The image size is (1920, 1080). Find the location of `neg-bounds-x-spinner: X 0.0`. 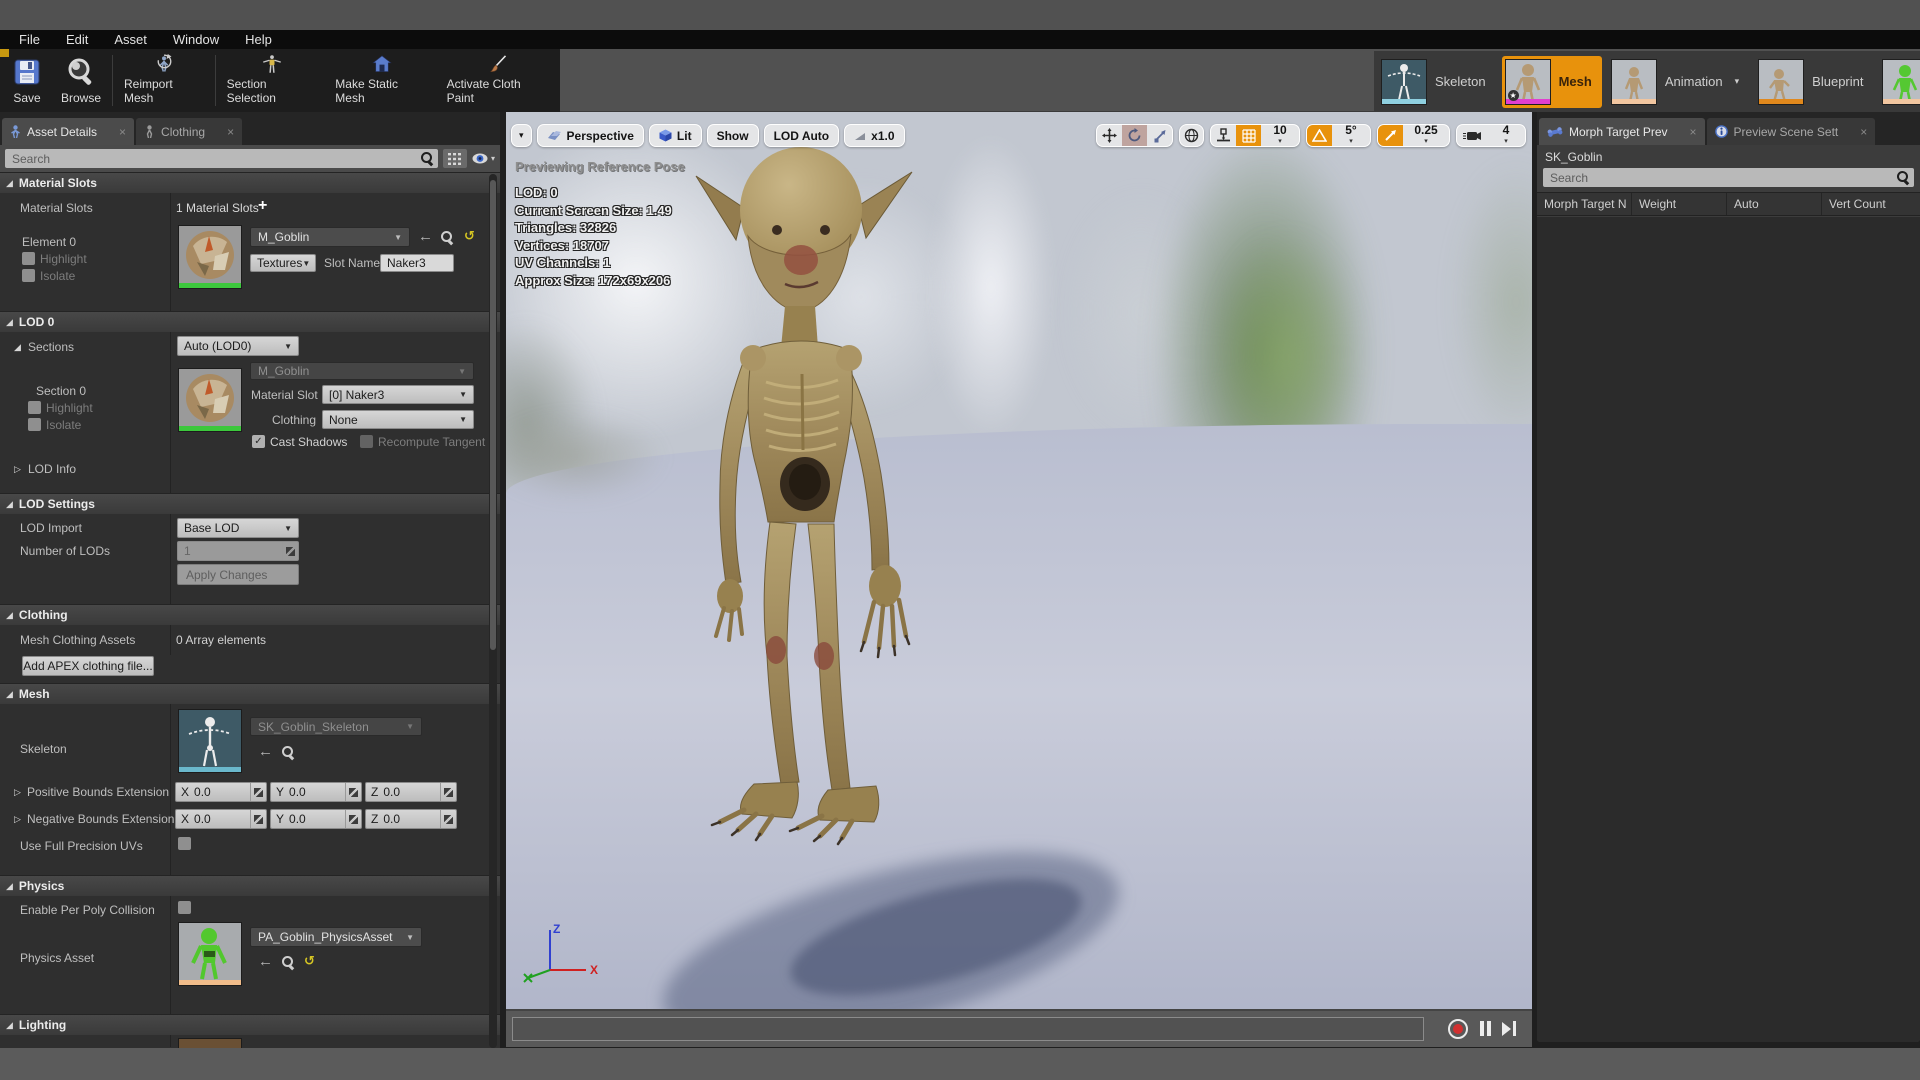

neg-bounds-x-spinner: X 0.0 is located at coordinates (221, 819).